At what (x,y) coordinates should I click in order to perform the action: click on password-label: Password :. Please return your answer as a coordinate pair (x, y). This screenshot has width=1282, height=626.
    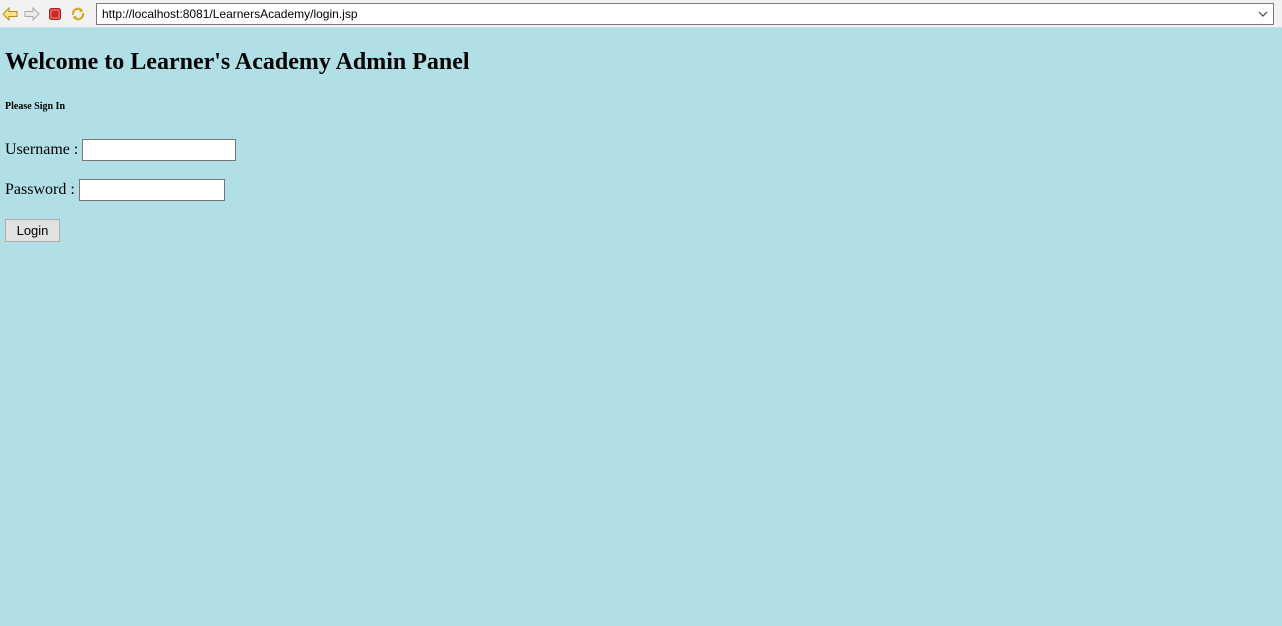
    Looking at the image, I should click on (40, 189).